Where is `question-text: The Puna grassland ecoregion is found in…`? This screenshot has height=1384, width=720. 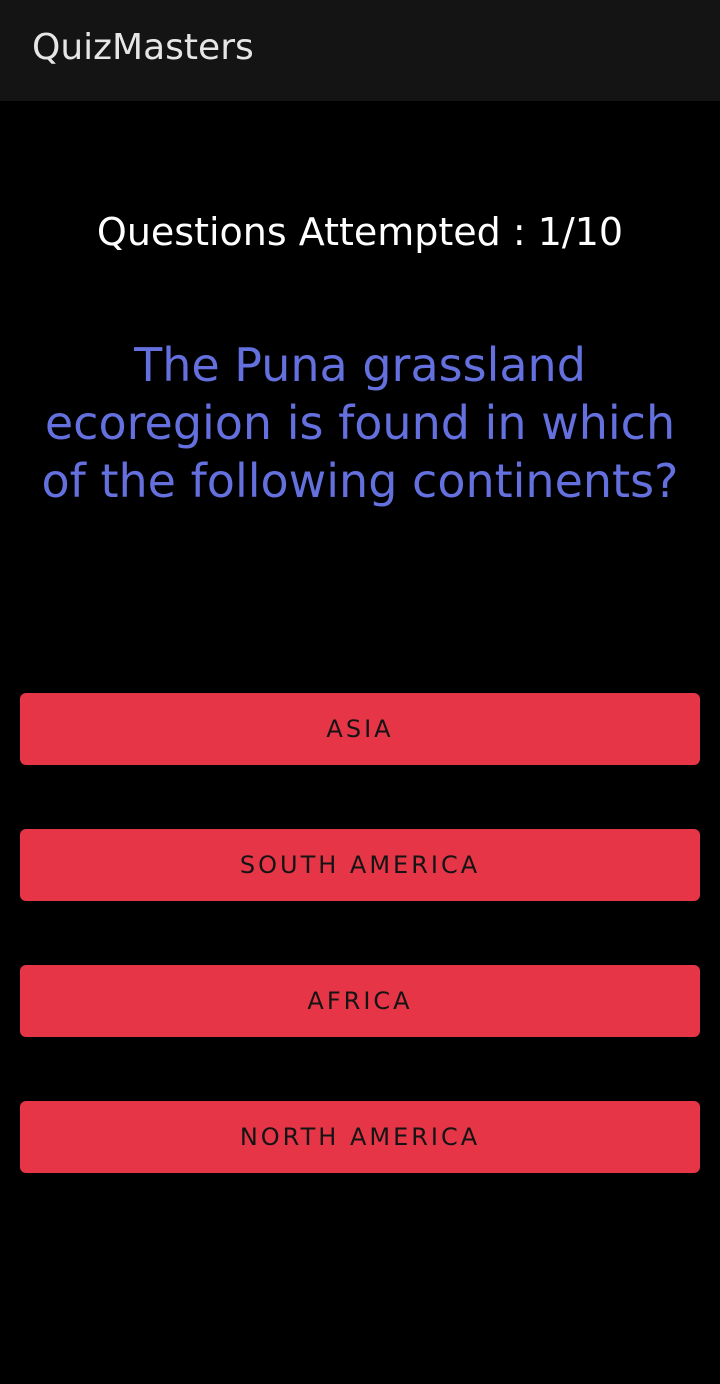
question-text: The Puna grassland ecoregion is found in… is located at coordinates (360, 423).